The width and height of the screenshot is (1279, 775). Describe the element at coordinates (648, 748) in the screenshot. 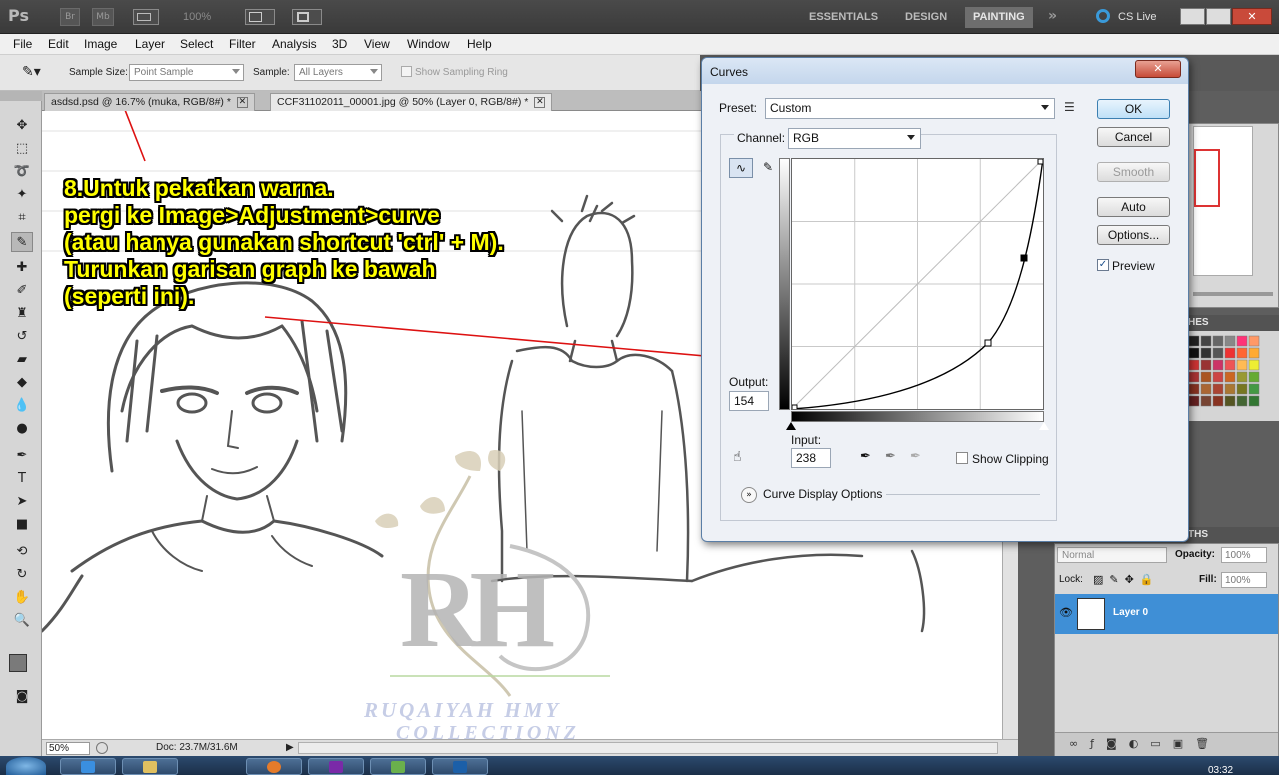

I see `horizontal-scrollbar` at that location.